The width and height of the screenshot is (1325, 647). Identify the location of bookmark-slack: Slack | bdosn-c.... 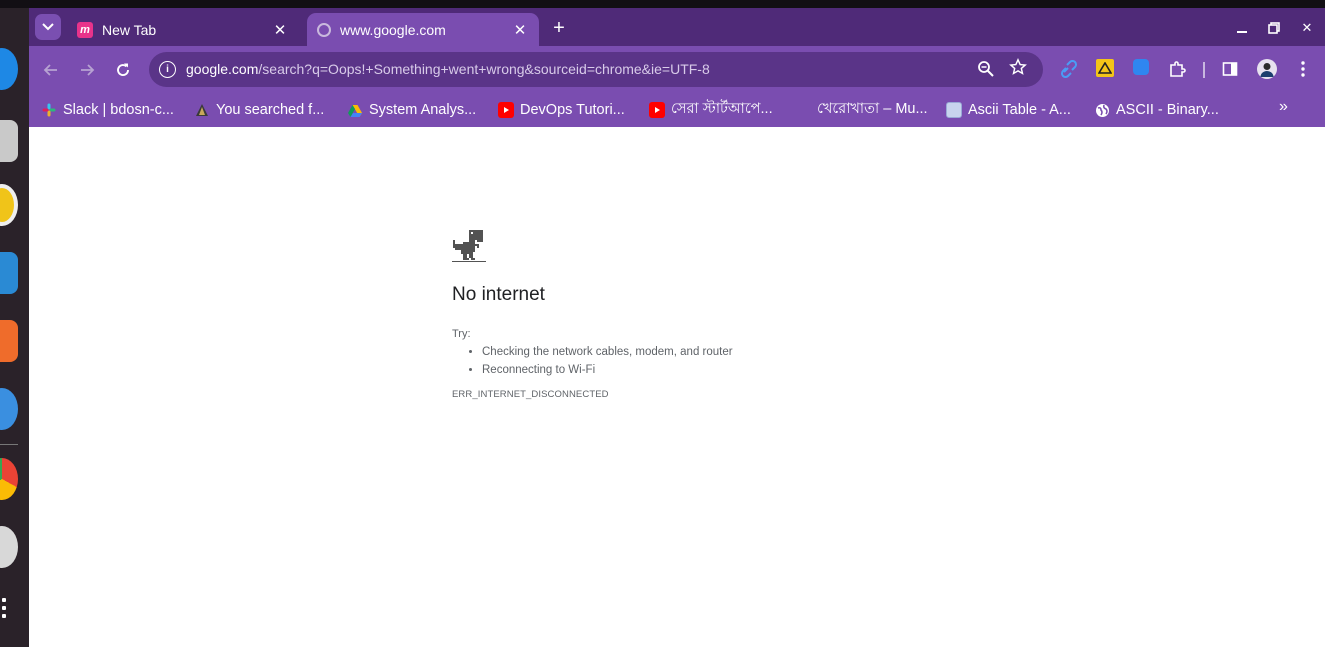
(107, 110).